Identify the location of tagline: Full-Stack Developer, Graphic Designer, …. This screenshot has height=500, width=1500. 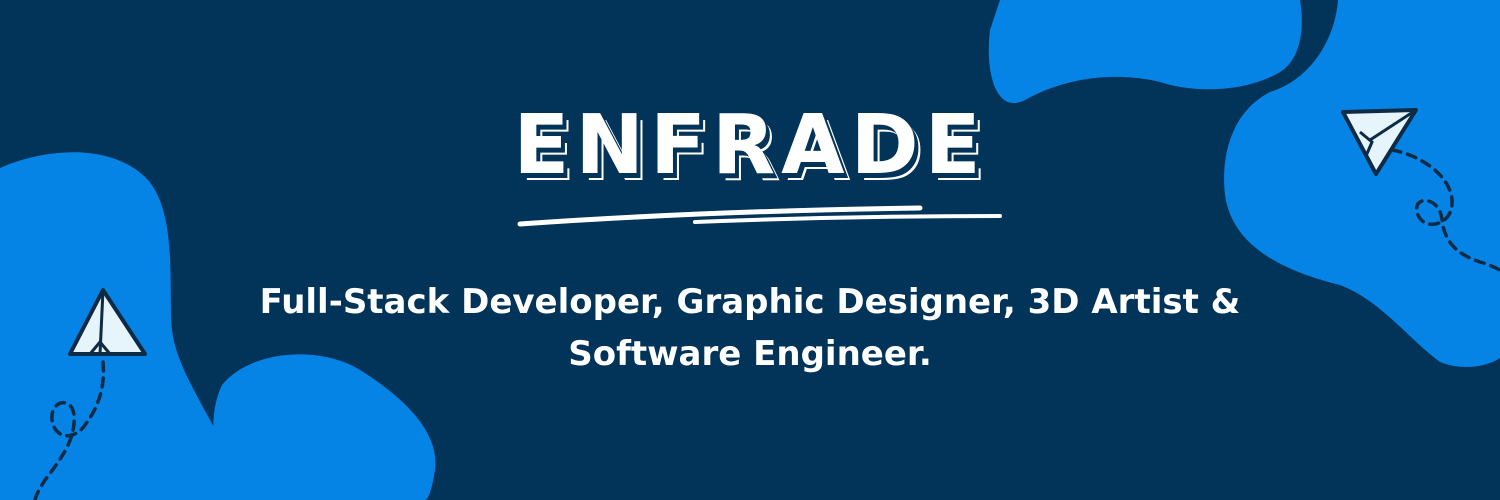
(750, 328).